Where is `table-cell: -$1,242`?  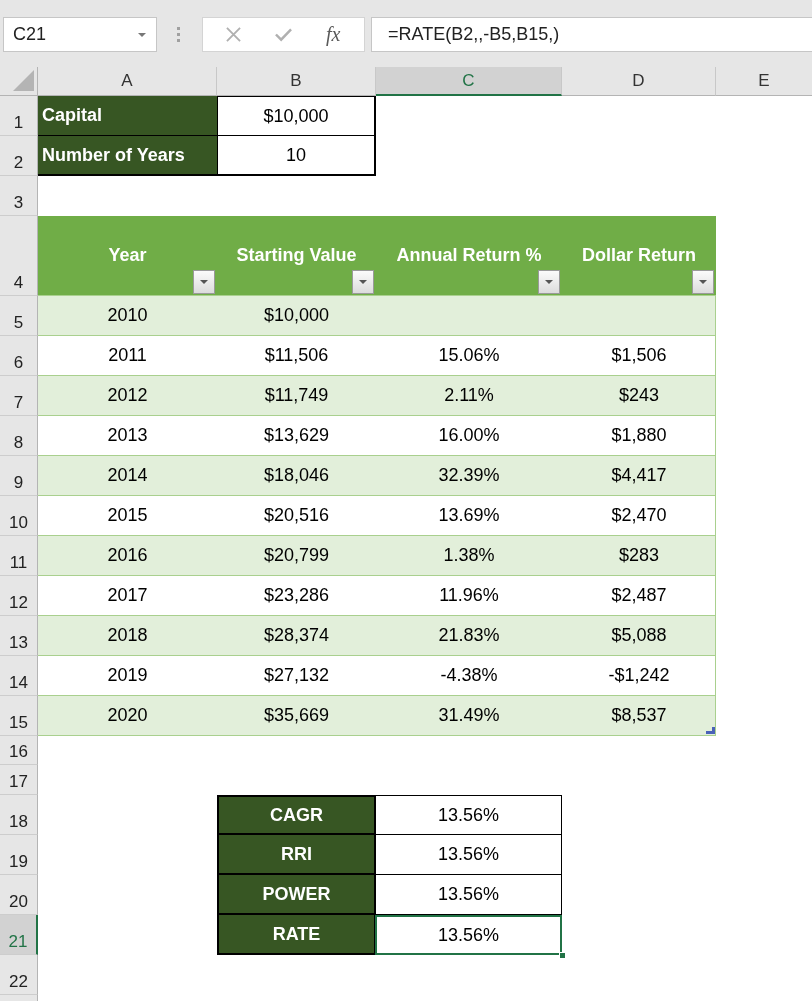
table-cell: -$1,242 is located at coordinates (639, 675).